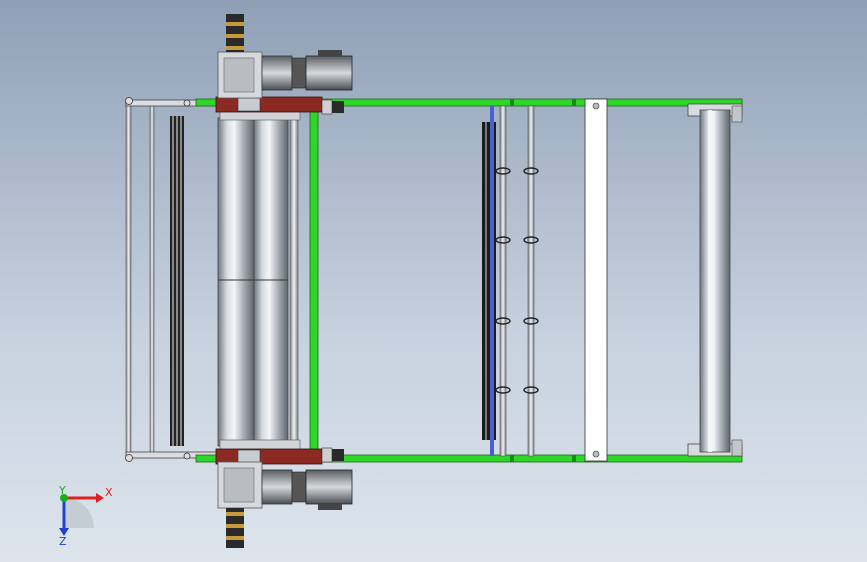  I want to click on x-axis-arrow-icon, so click(100, 498).